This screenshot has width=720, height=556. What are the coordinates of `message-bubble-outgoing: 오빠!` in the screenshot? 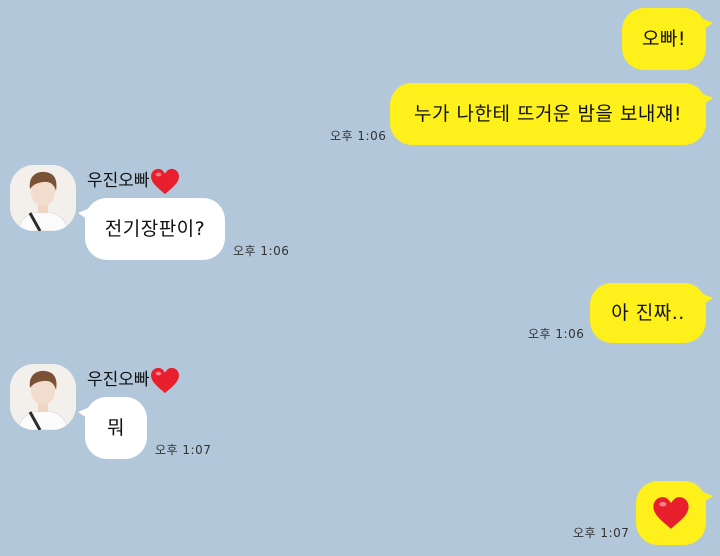 It's located at (667, 39).